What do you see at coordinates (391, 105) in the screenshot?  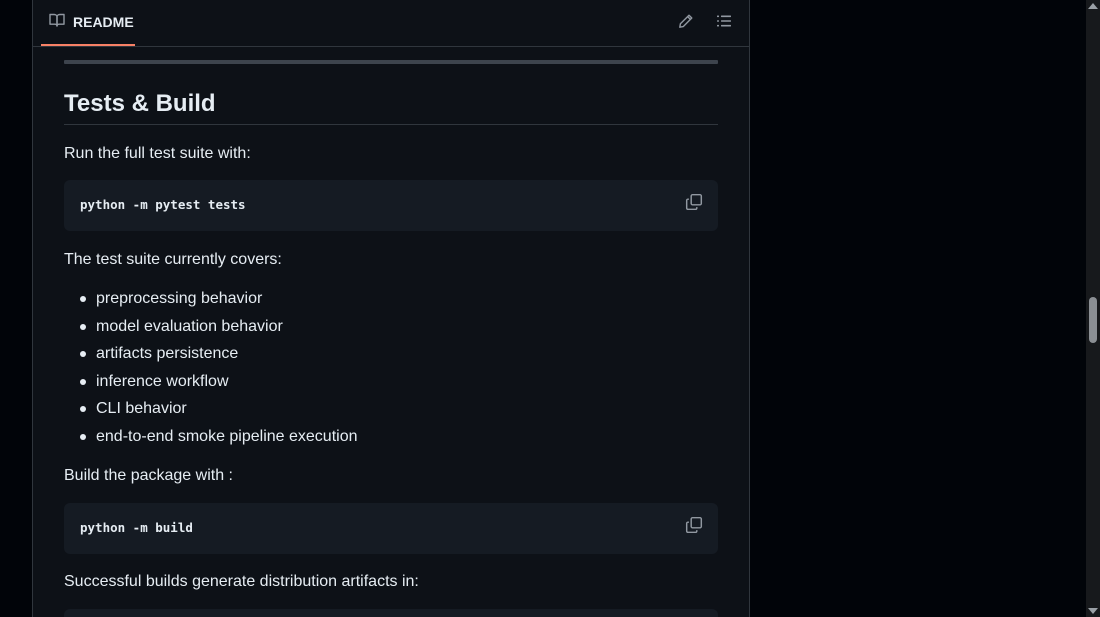 I see `section-title: Tests & Build` at bounding box center [391, 105].